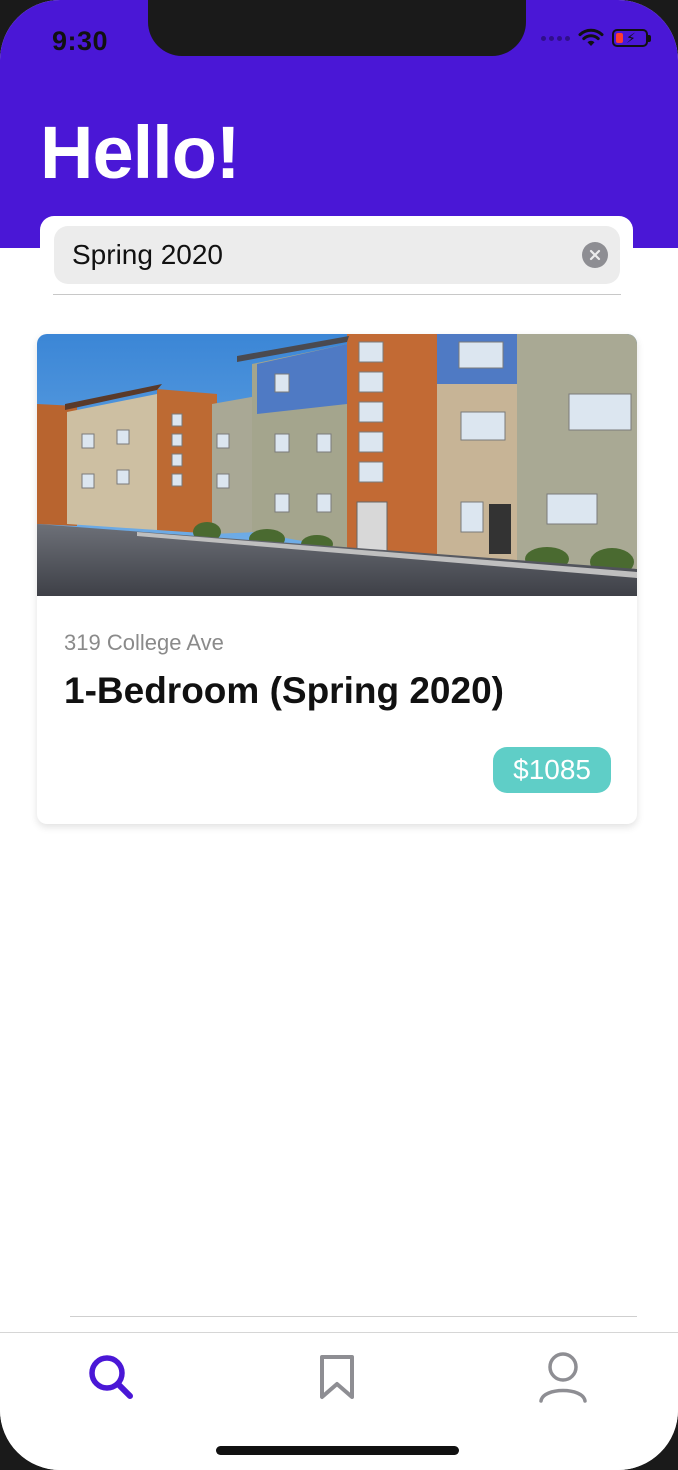  Describe the element at coordinates (337, 294) in the screenshot. I see `search-divider` at that location.